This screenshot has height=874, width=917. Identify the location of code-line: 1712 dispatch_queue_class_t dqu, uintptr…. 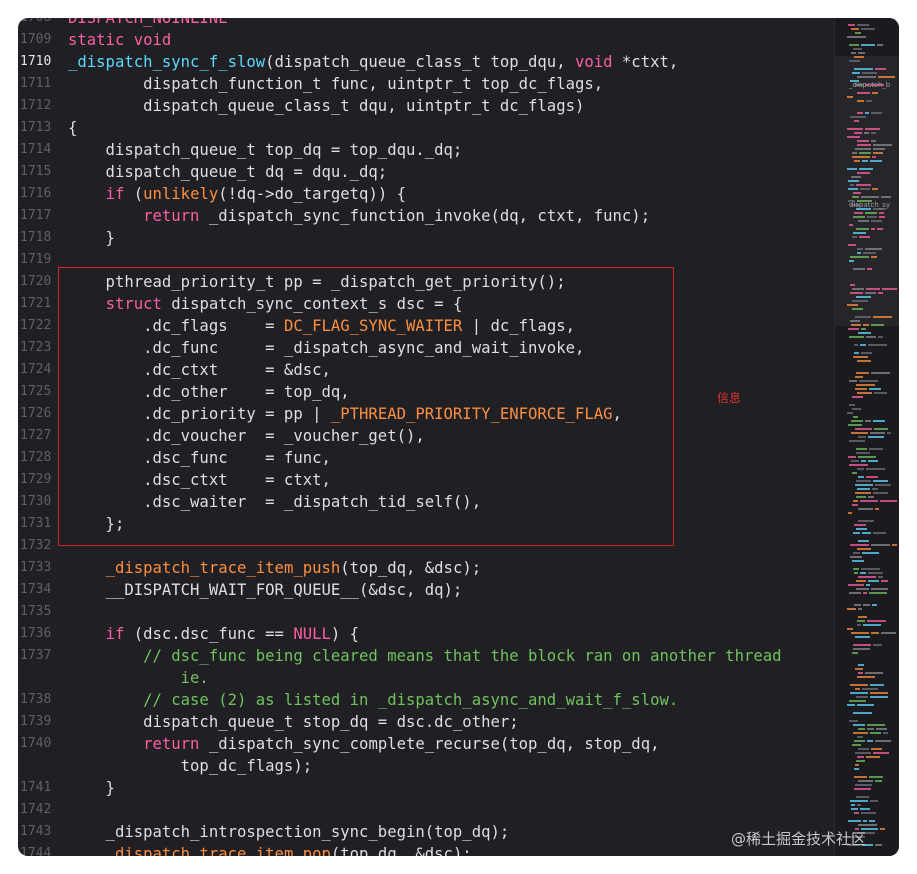
(458, 106).